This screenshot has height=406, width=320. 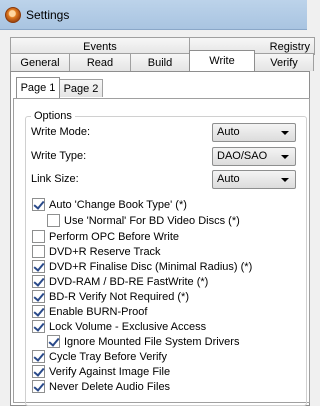 What do you see at coordinates (100, 62) in the screenshot?
I see `tab-read: Read` at bounding box center [100, 62].